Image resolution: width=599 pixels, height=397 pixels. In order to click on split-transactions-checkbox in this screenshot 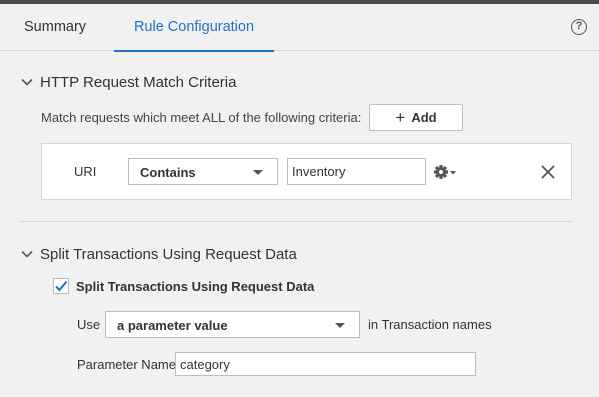, I will do `click(61, 286)`.